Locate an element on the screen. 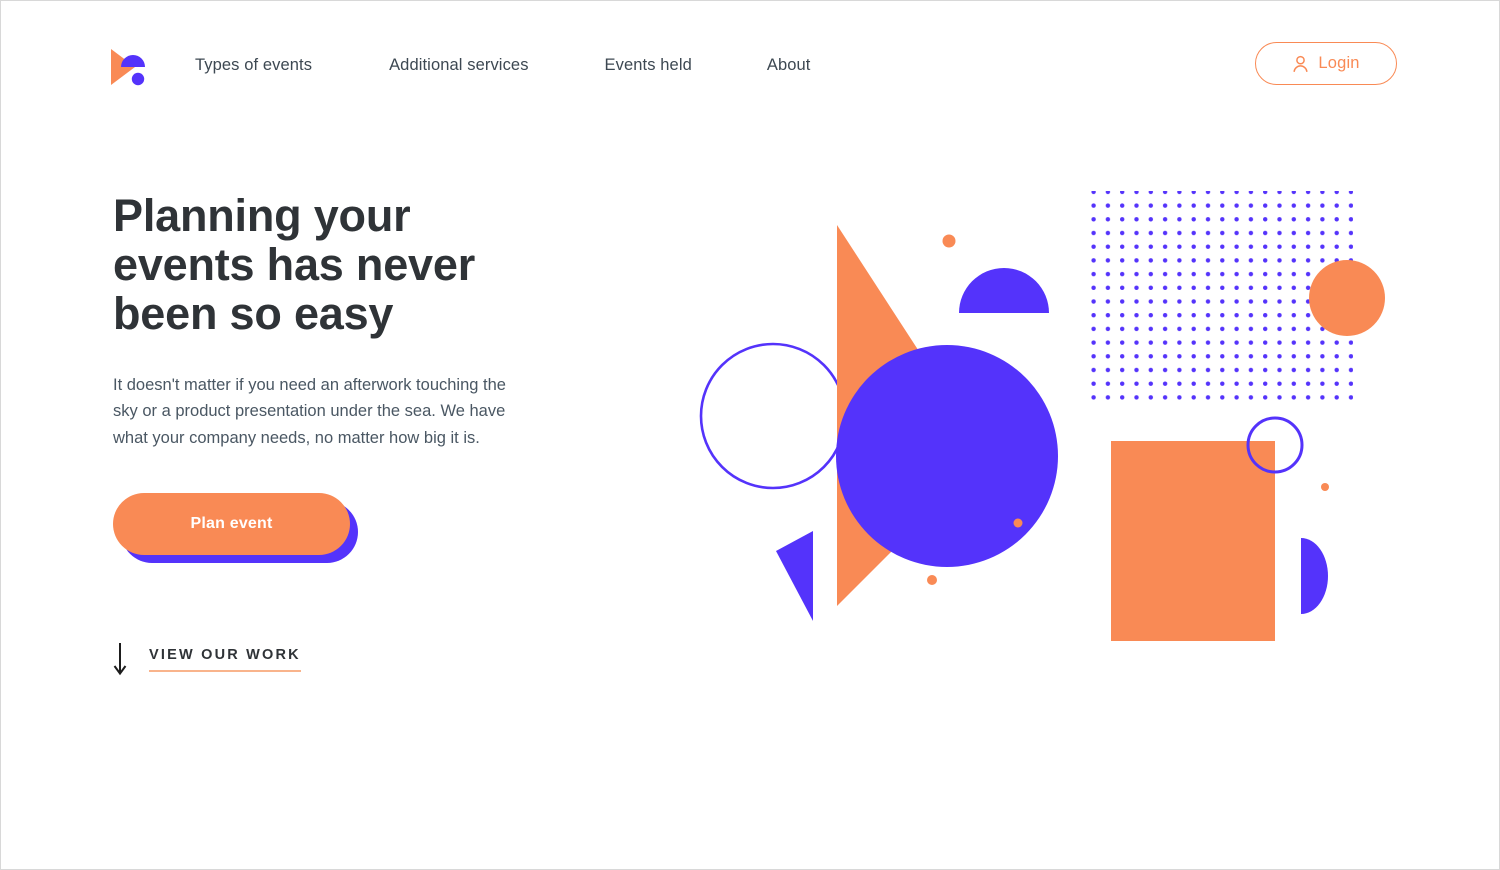 This screenshot has height=870, width=1500. view-our-work-label: VIEW OUR WORK is located at coordinates (225, 659).